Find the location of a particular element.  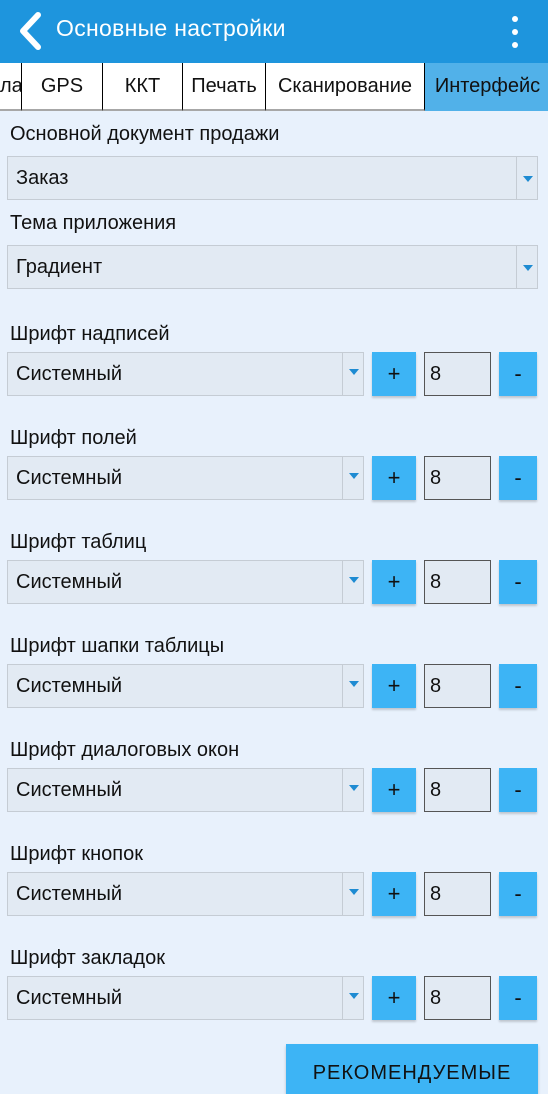

theme-label: Тема приложения is located at coordinates (93, 223).